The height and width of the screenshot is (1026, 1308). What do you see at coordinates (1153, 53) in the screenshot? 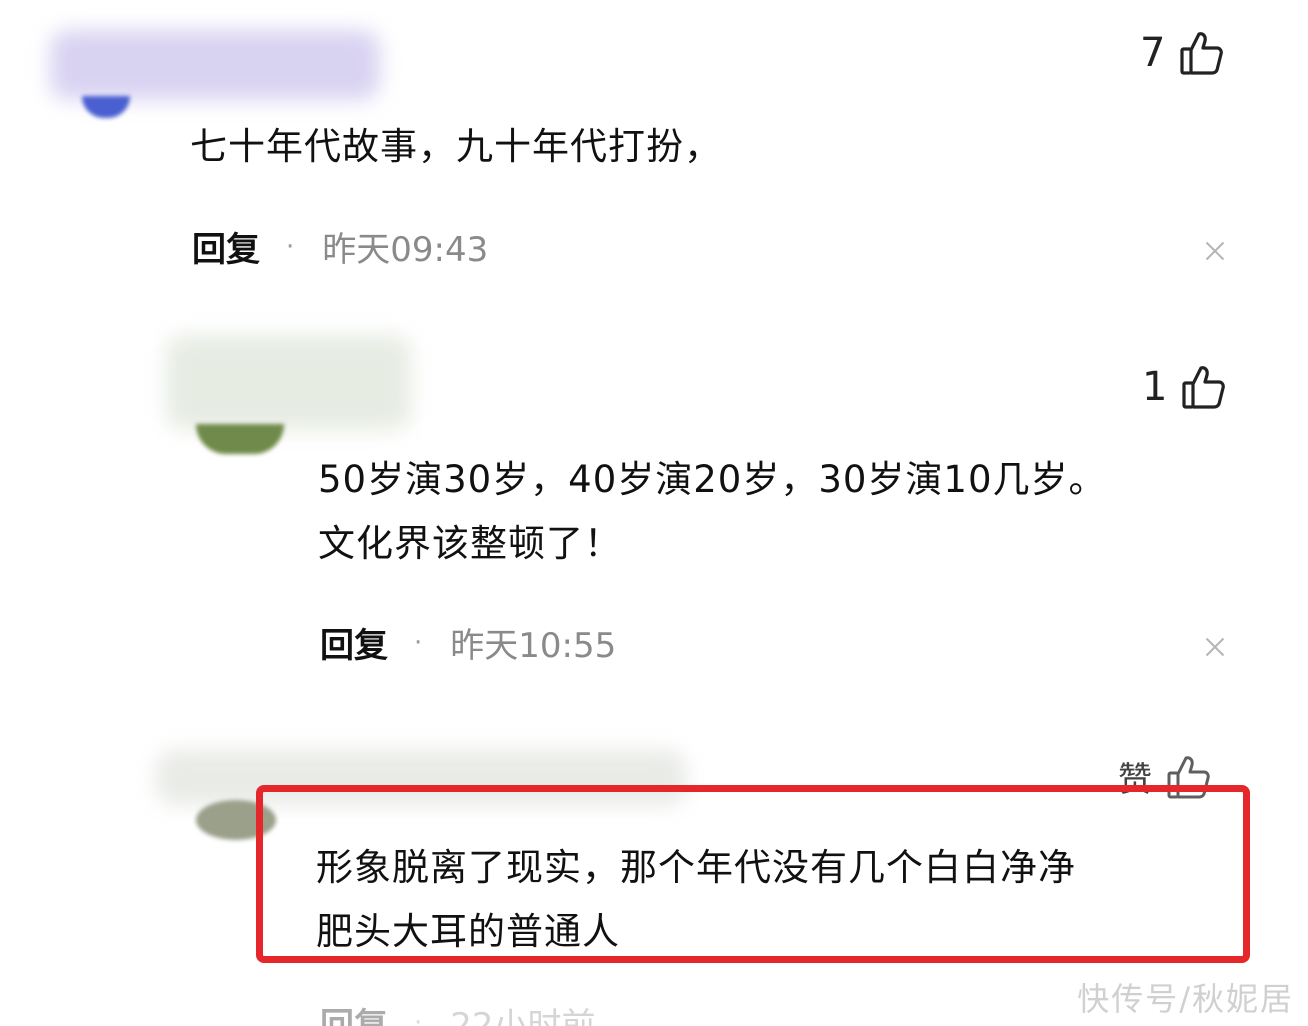
I see `like-count: 7` at bounding box center [1153, 53].